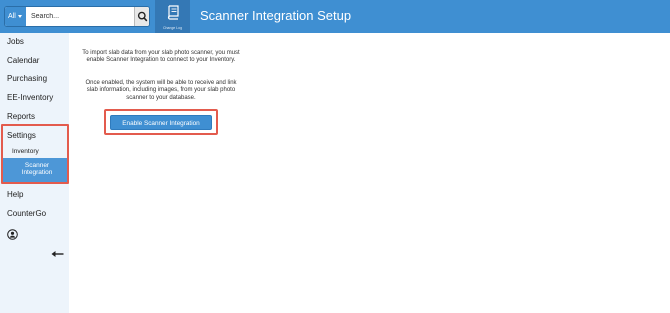 This screenshot has height=313, width=670. I want to click on sidebar-item-settings: Settings, so click(21, 135).